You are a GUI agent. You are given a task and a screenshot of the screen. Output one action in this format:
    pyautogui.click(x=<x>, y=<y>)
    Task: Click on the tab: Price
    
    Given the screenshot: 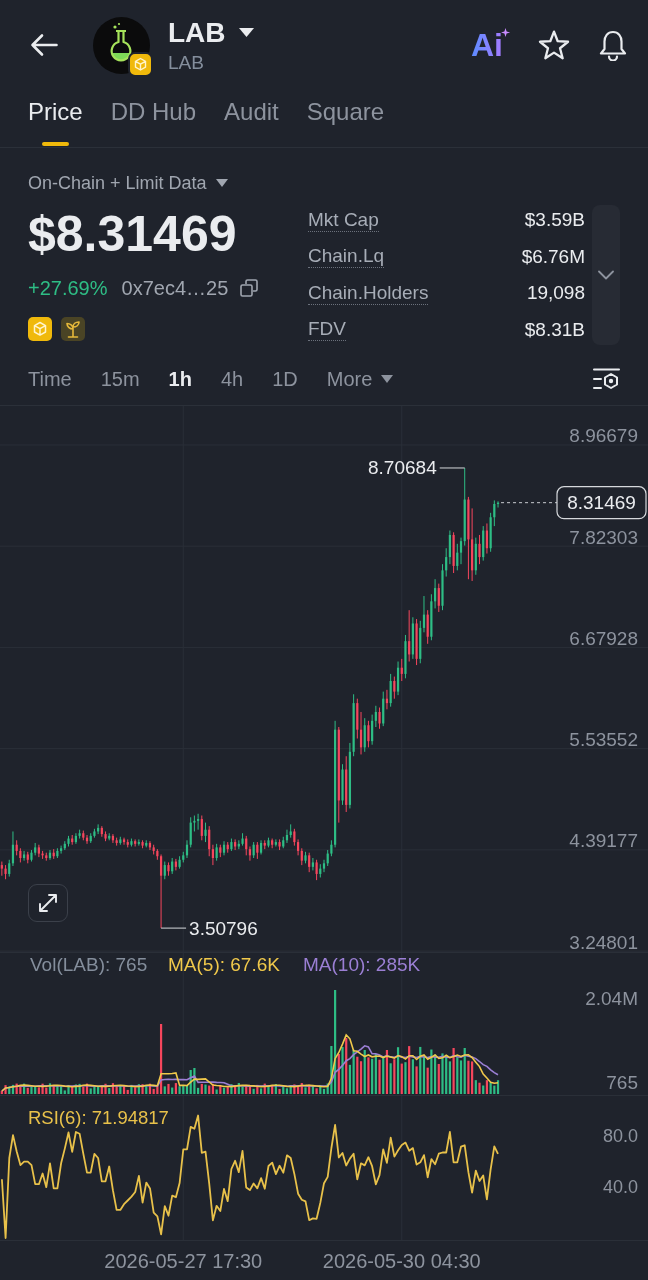 What is the action you would take?
    pyautogui.click(x=55, y=121)
    